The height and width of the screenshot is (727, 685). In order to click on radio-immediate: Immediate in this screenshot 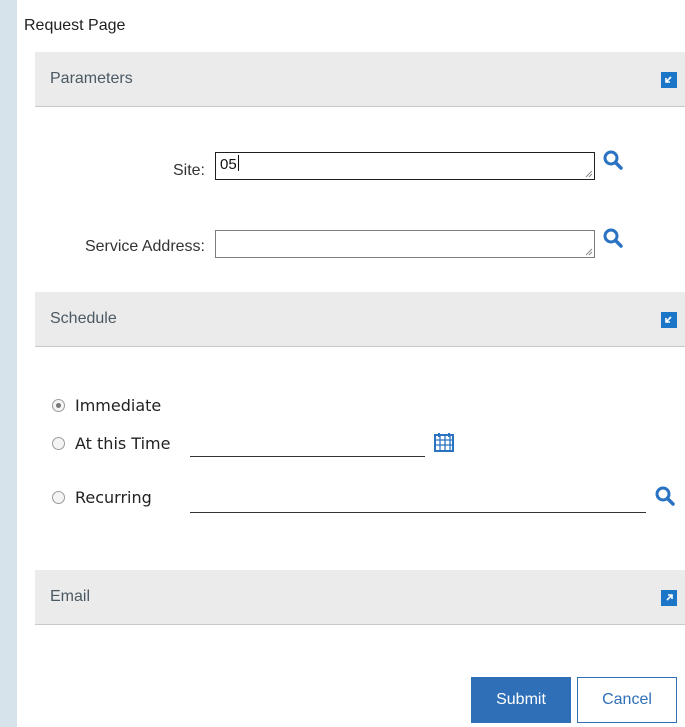, I will do `click(106, 405)`.